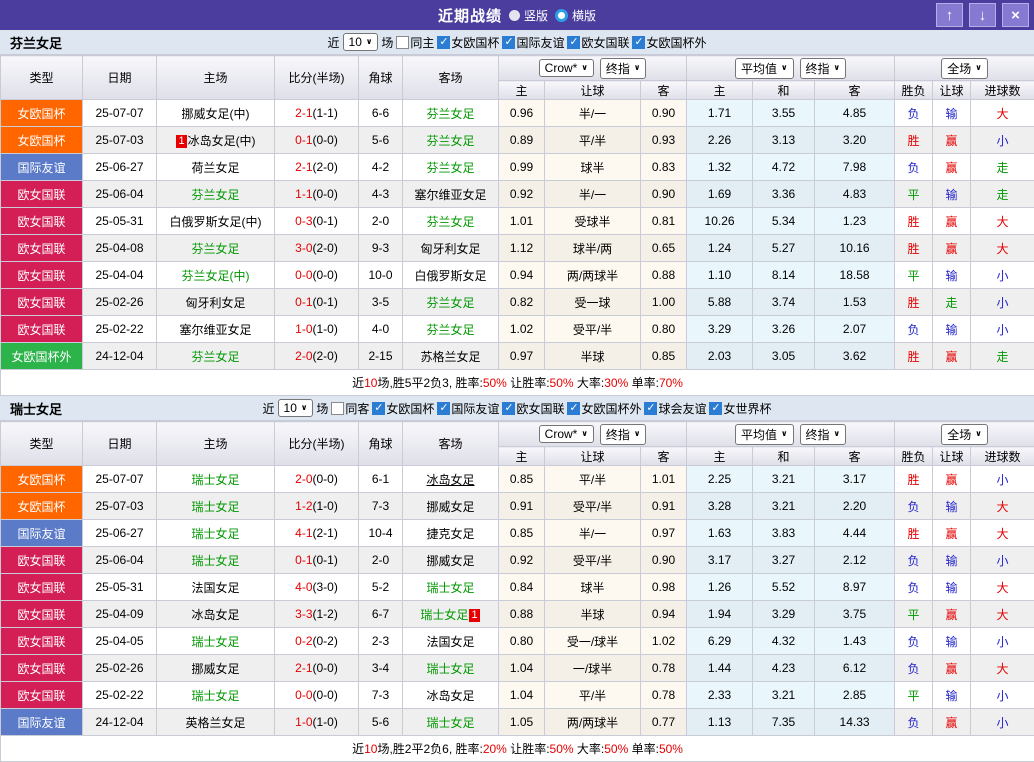 The width and height of the screenshot is (1034, 762). What do you see at coordinates (215, 615) in the screenshot?
I see `home-team: 冰岛女足` at bounding box center [215, 615].